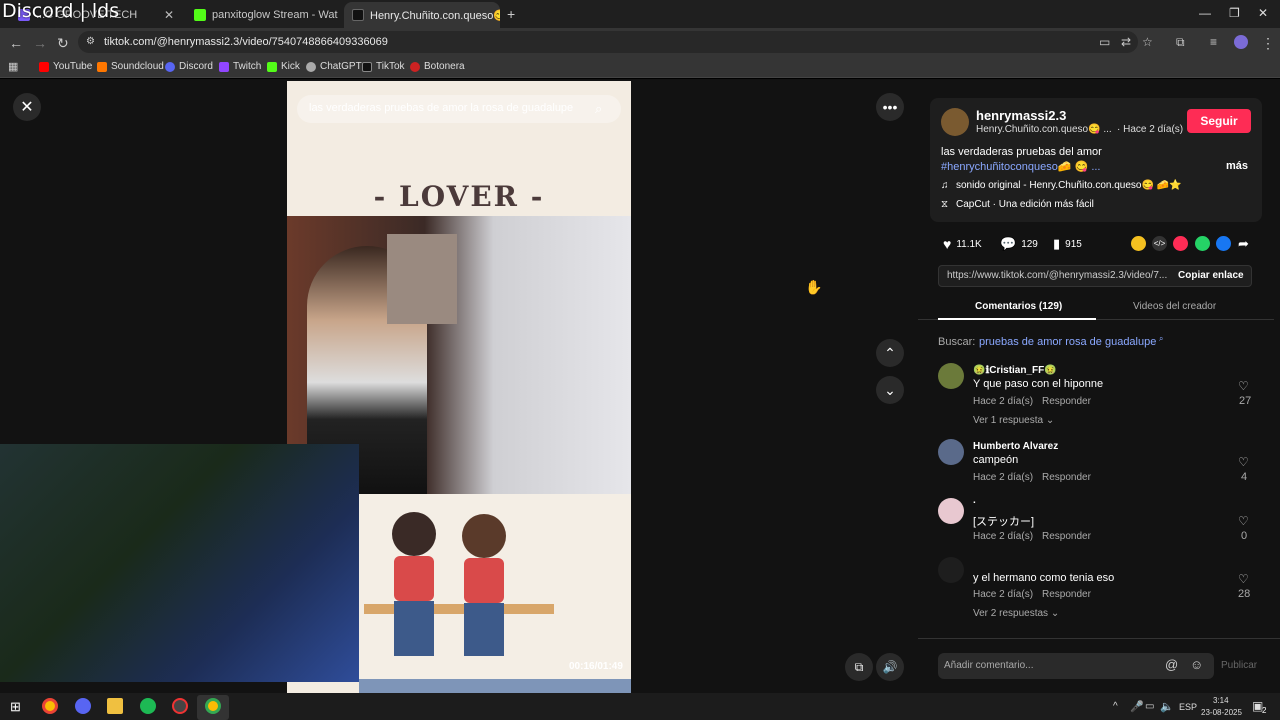 This screenshot has height=720, width=1280. What do you see at coordinates (1015, 370) in the screenshot?
I see `comment-user: 🤢ℹCristian_FF🤢` at bounding box center [1015, 370].